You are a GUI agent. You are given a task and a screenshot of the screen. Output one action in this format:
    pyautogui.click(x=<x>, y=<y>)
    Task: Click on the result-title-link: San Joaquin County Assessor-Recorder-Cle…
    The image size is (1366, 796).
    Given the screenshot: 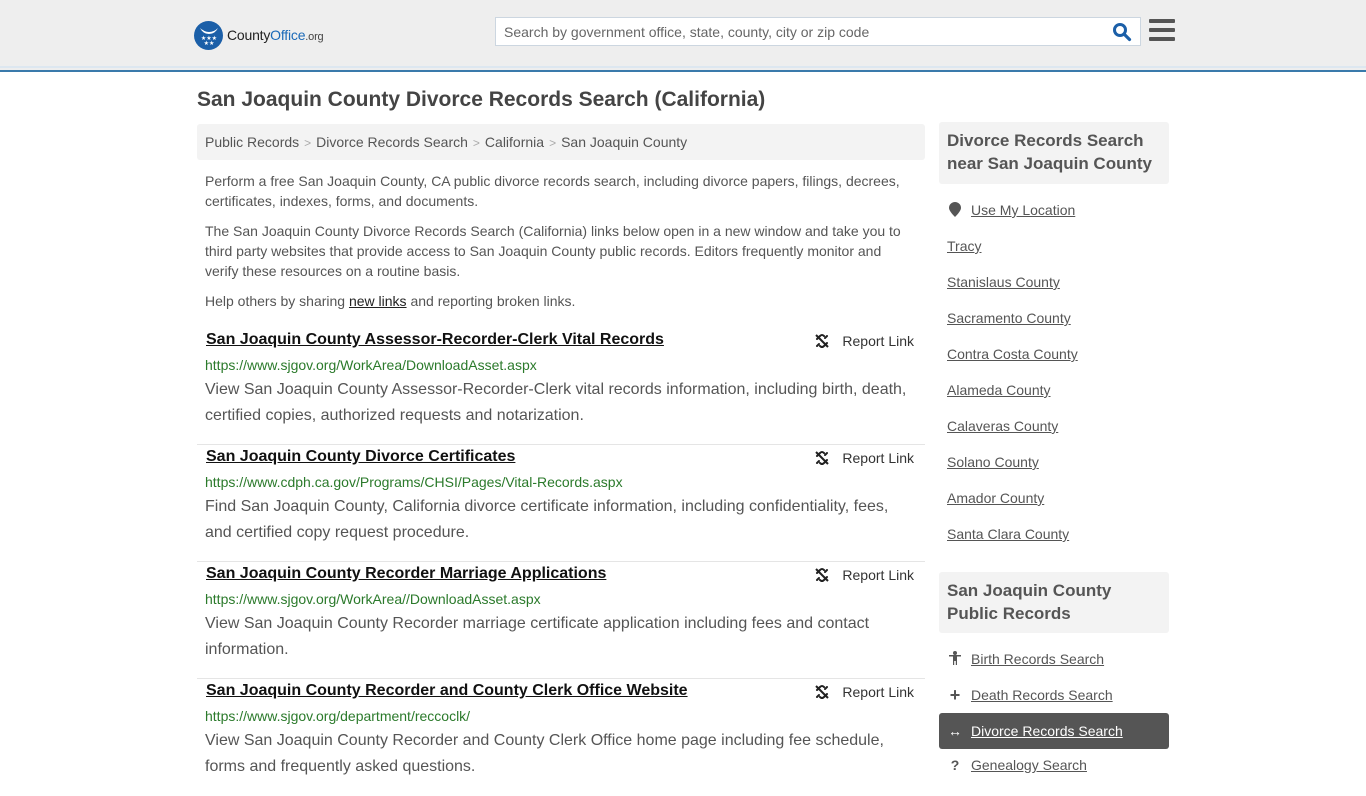 What is the action you would take?
    pyautogui.click(x=435, y=340)
    